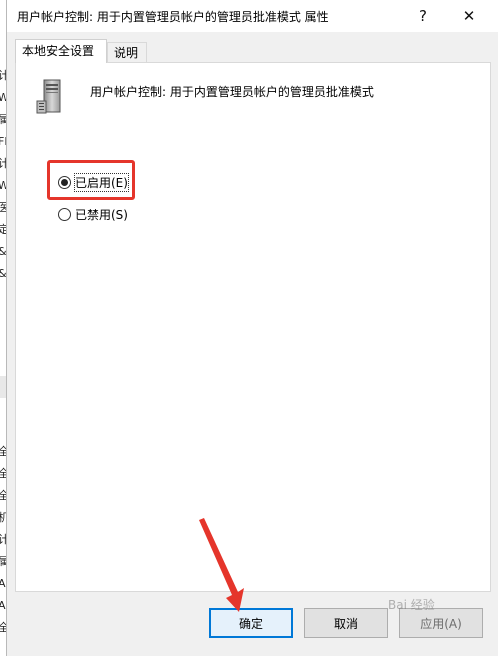 The width and height of the screenshot is (498, 656). I want to click on close-button: ✕, so click(469, 16).